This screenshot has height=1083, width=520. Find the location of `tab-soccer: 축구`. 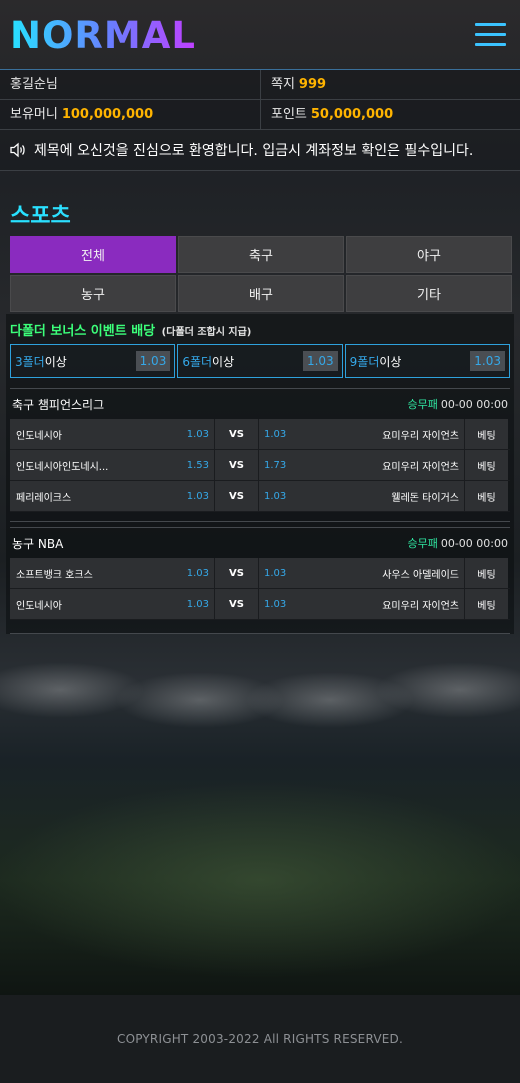

tab-soccer: 축구 is located at coordinates (261, 254).